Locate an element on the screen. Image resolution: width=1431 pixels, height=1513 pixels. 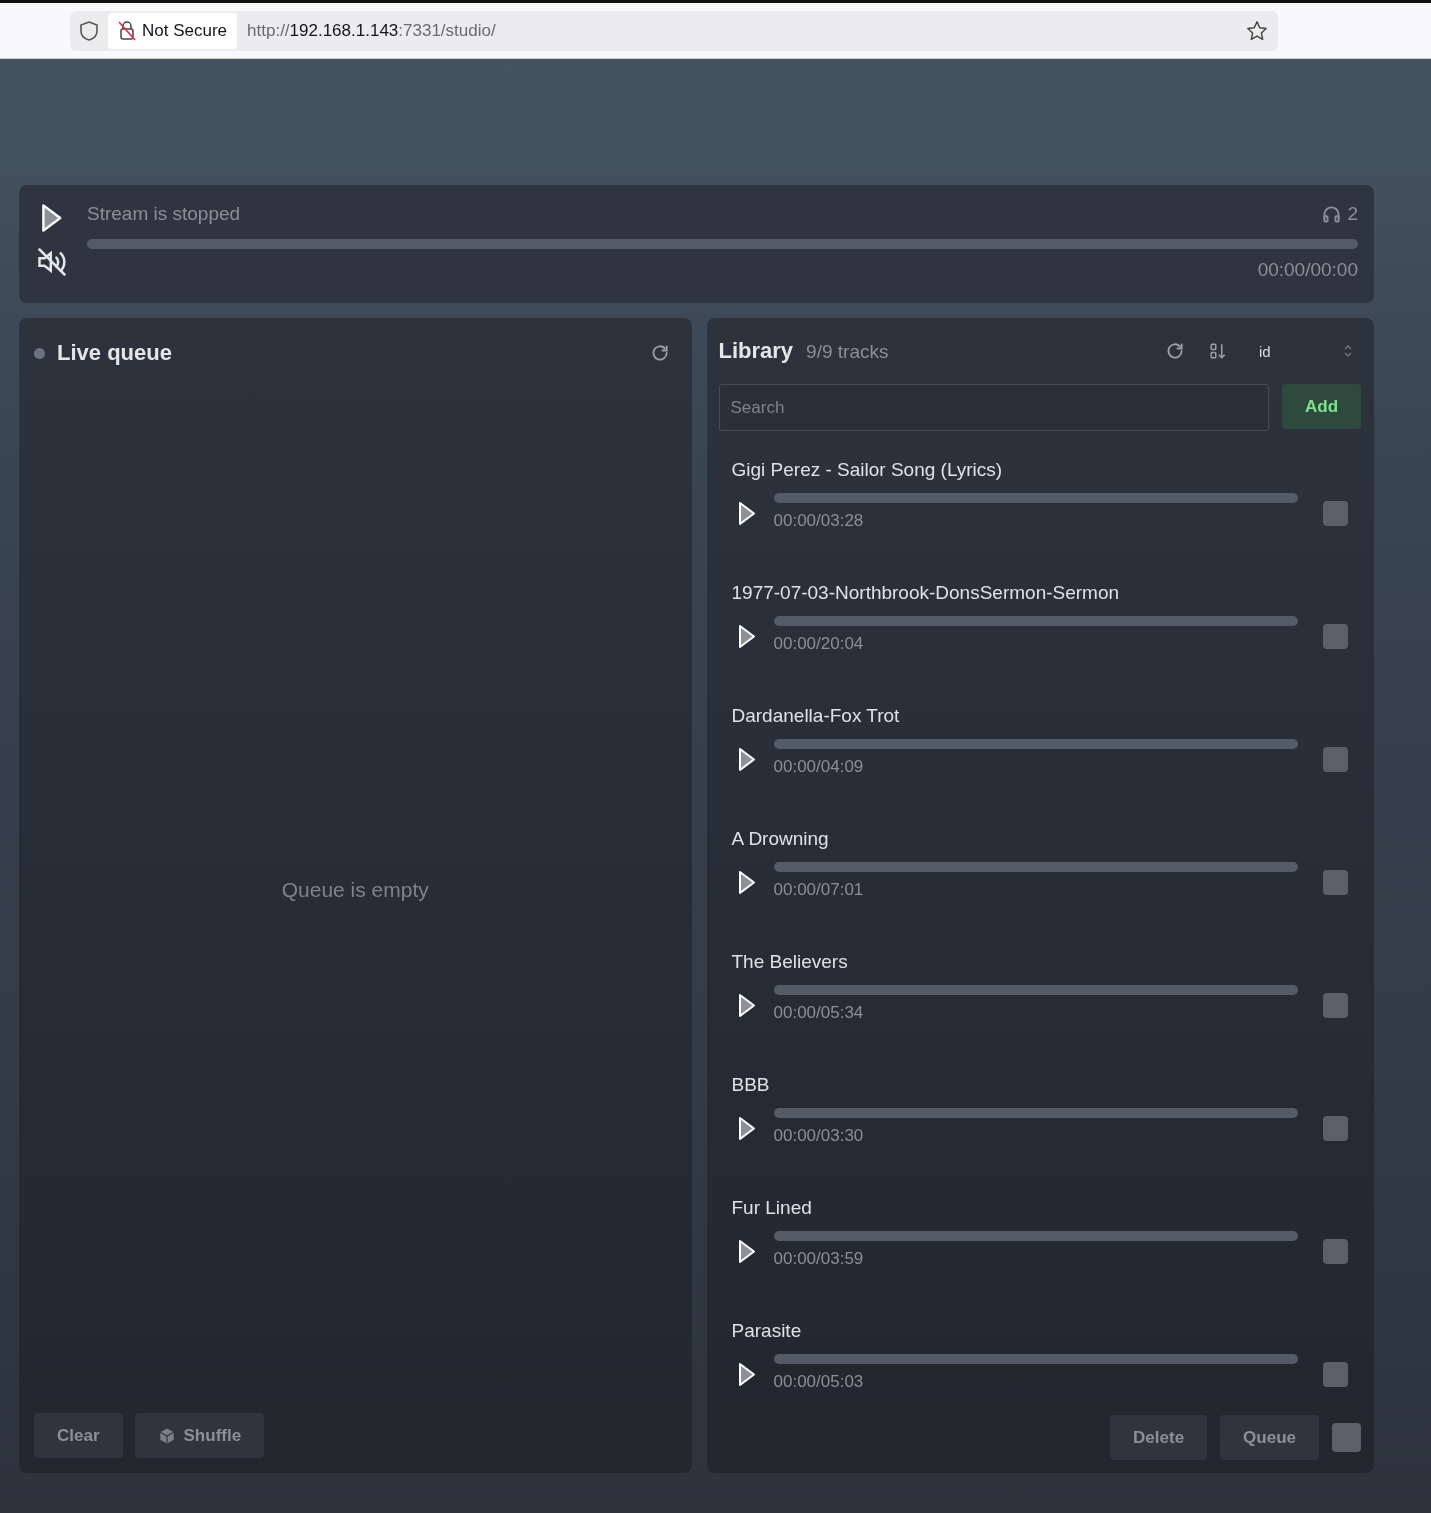
track-count: 9/9 tracks is located at coordinates (847, 352).